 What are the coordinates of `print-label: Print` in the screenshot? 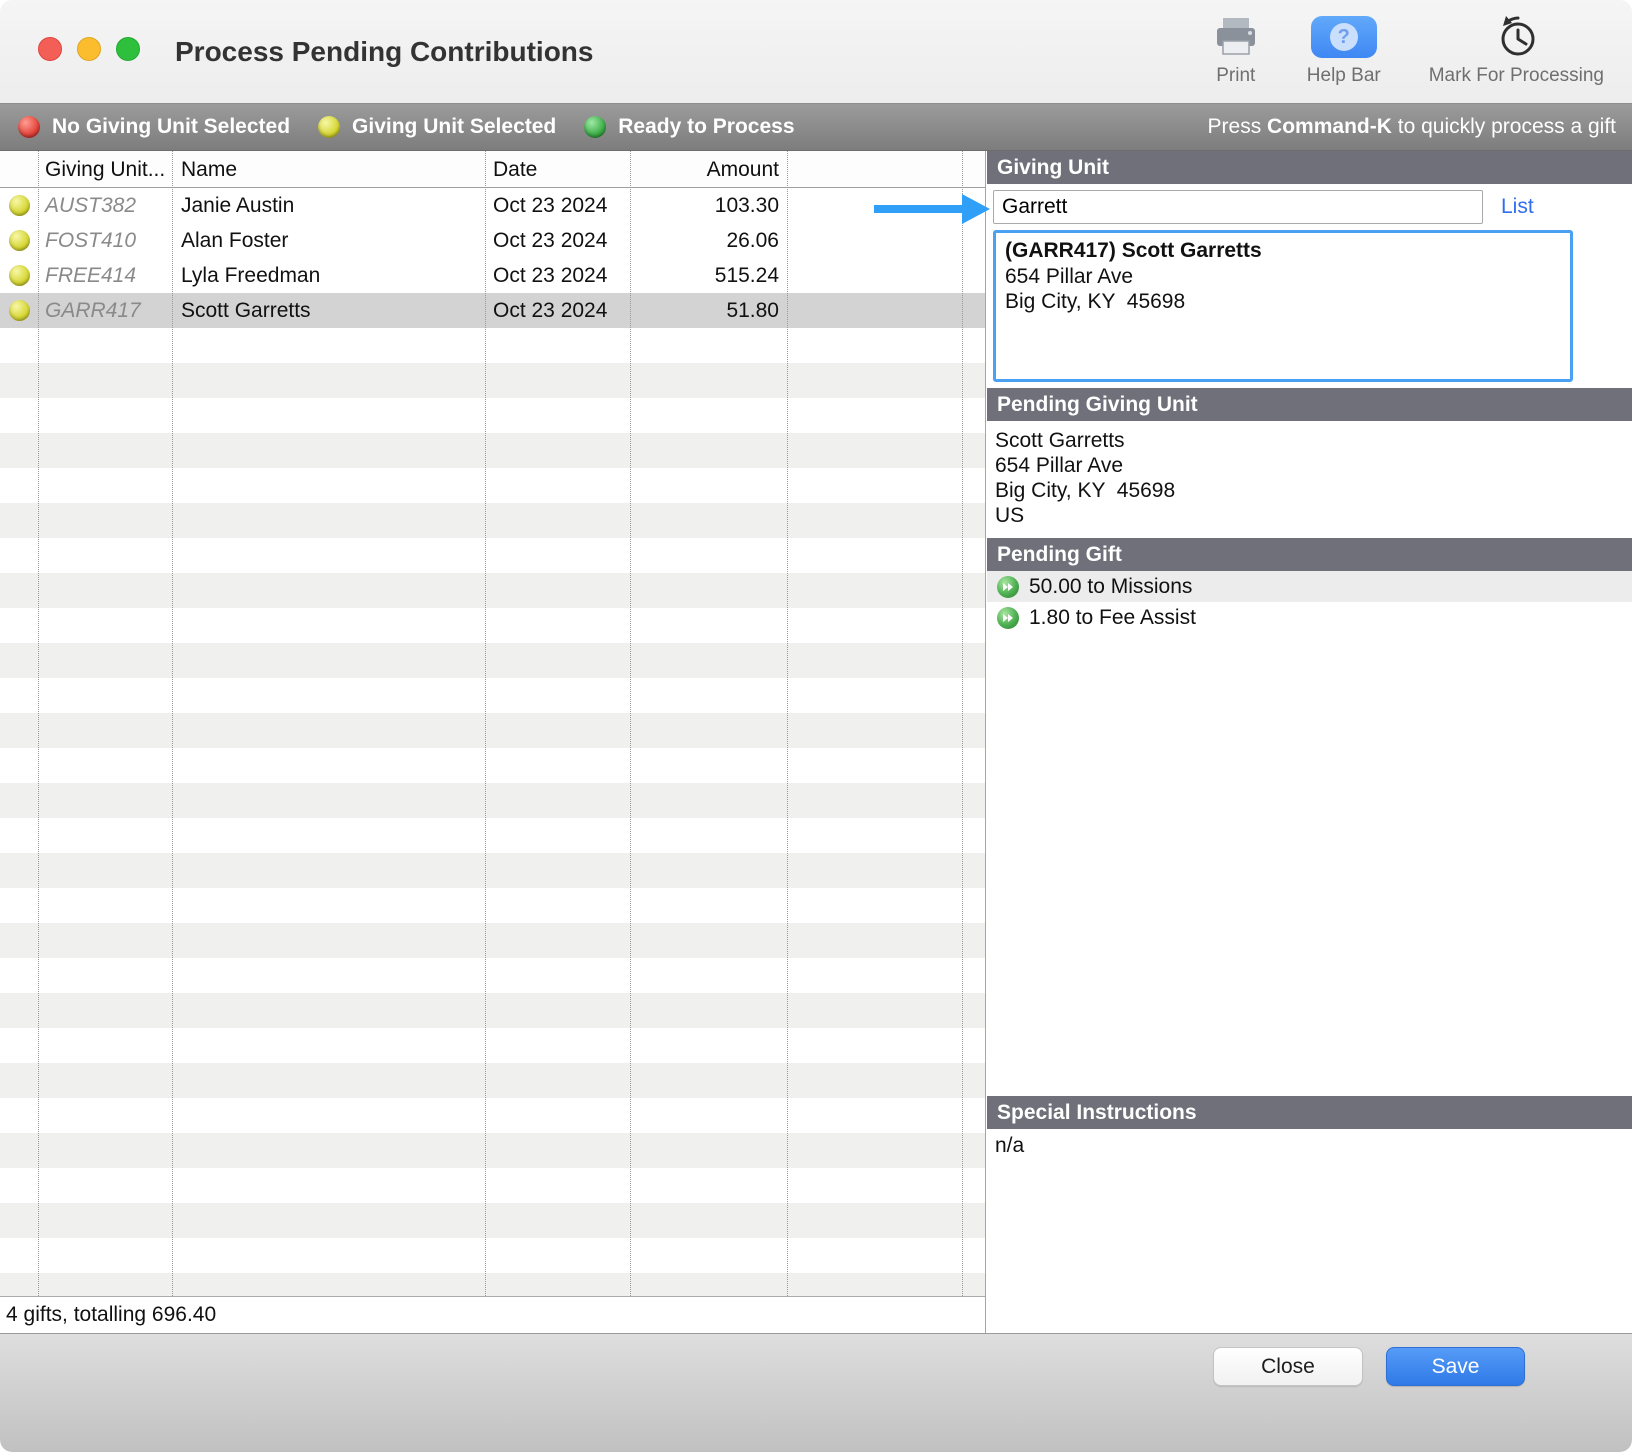 It's located at (1236, 75).